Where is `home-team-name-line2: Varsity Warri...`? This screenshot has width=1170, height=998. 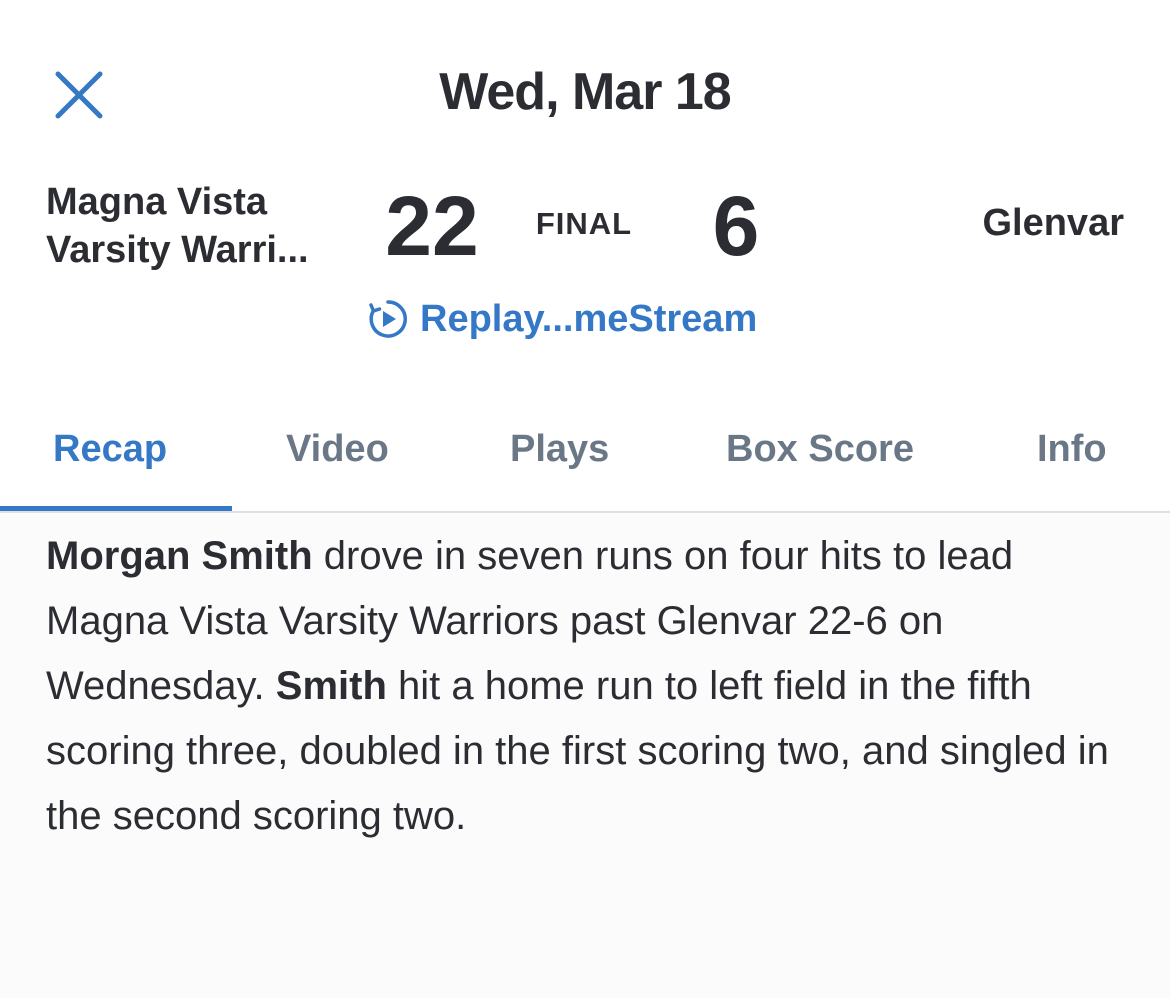
home-team-name-line2: Varsity Warri... is located at coordinates (177, 250).